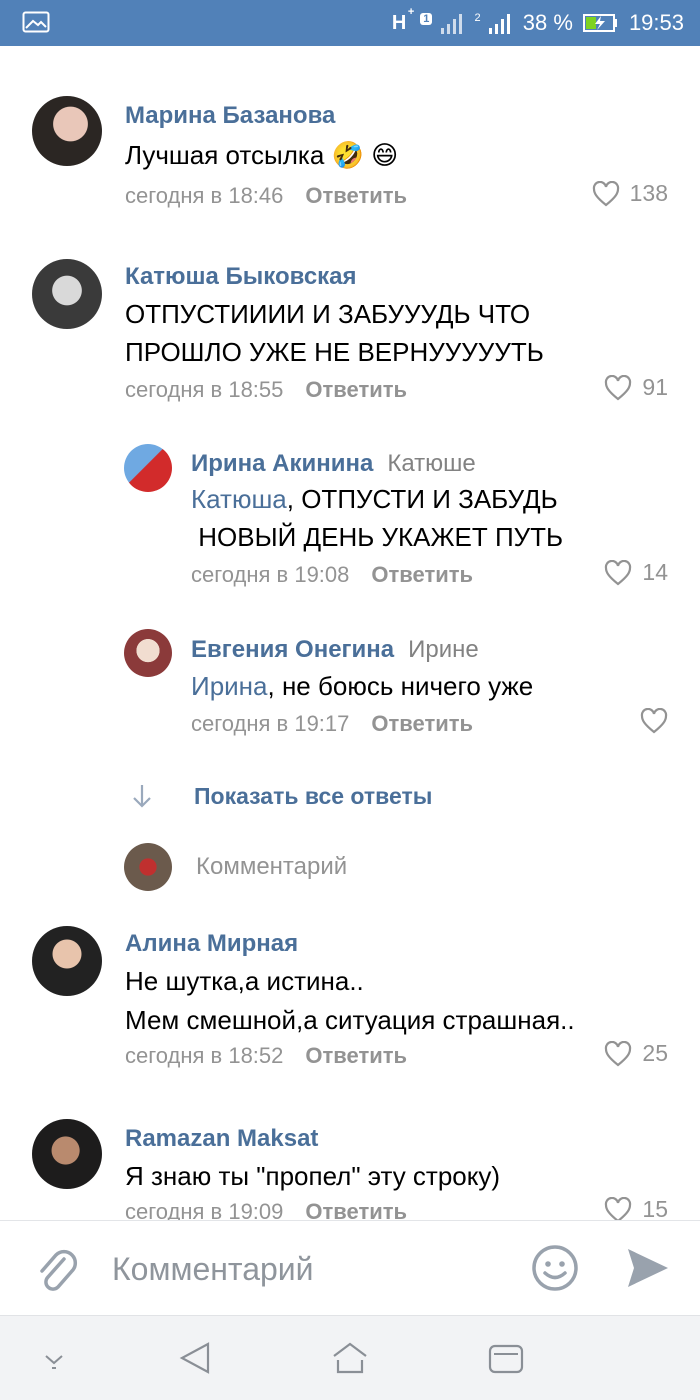 The width and height of the screenshot is (700, 1400). I want to click on comment-author: Ramazan Maksat, so click(221, 1139).